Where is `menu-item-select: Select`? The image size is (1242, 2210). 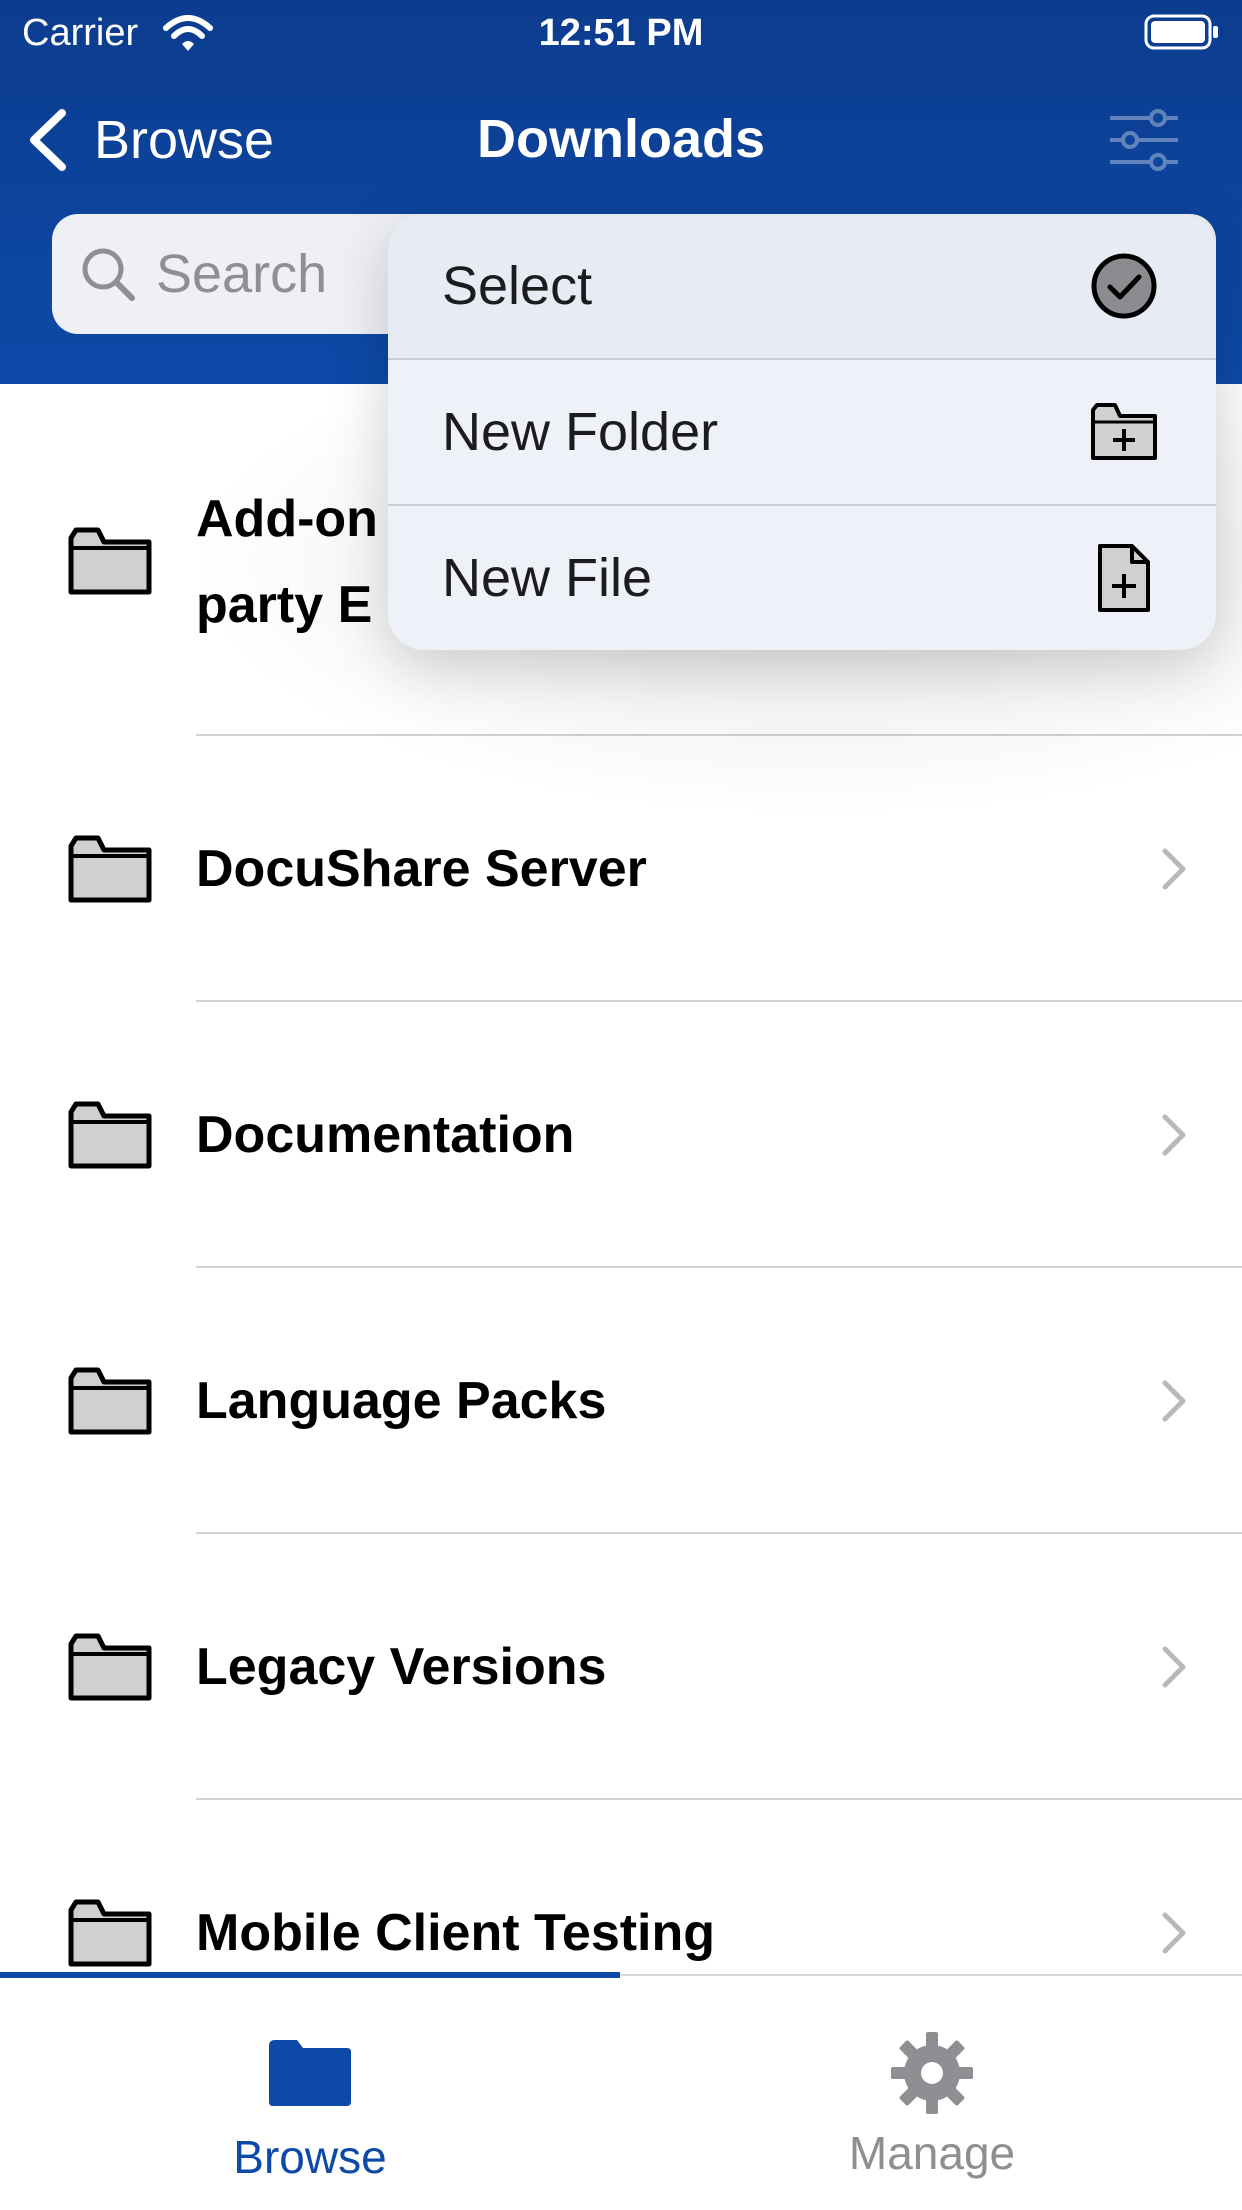 menu-item-select: Select is located at coordinates (802, 286).